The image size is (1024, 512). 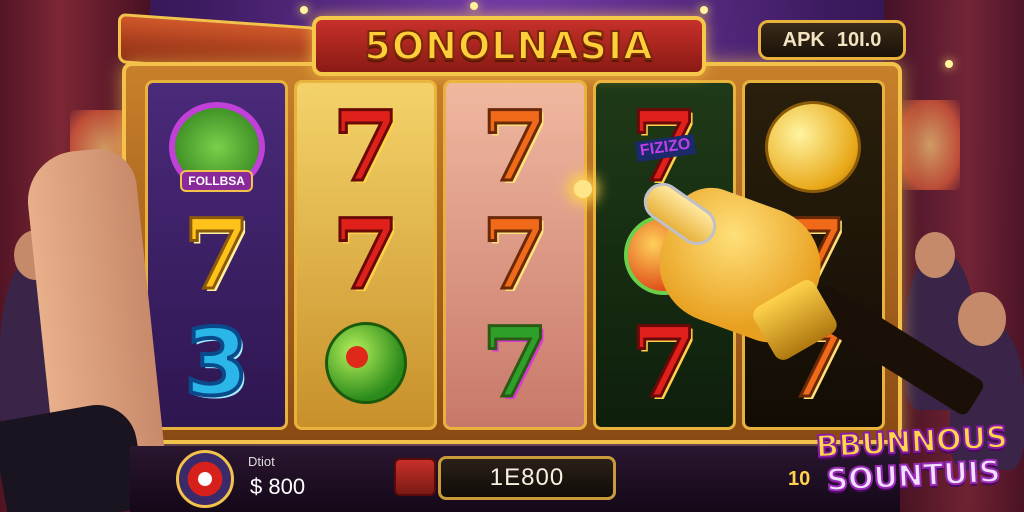 I want to click on credit-display: 1E800, so click(x=527, y=478).